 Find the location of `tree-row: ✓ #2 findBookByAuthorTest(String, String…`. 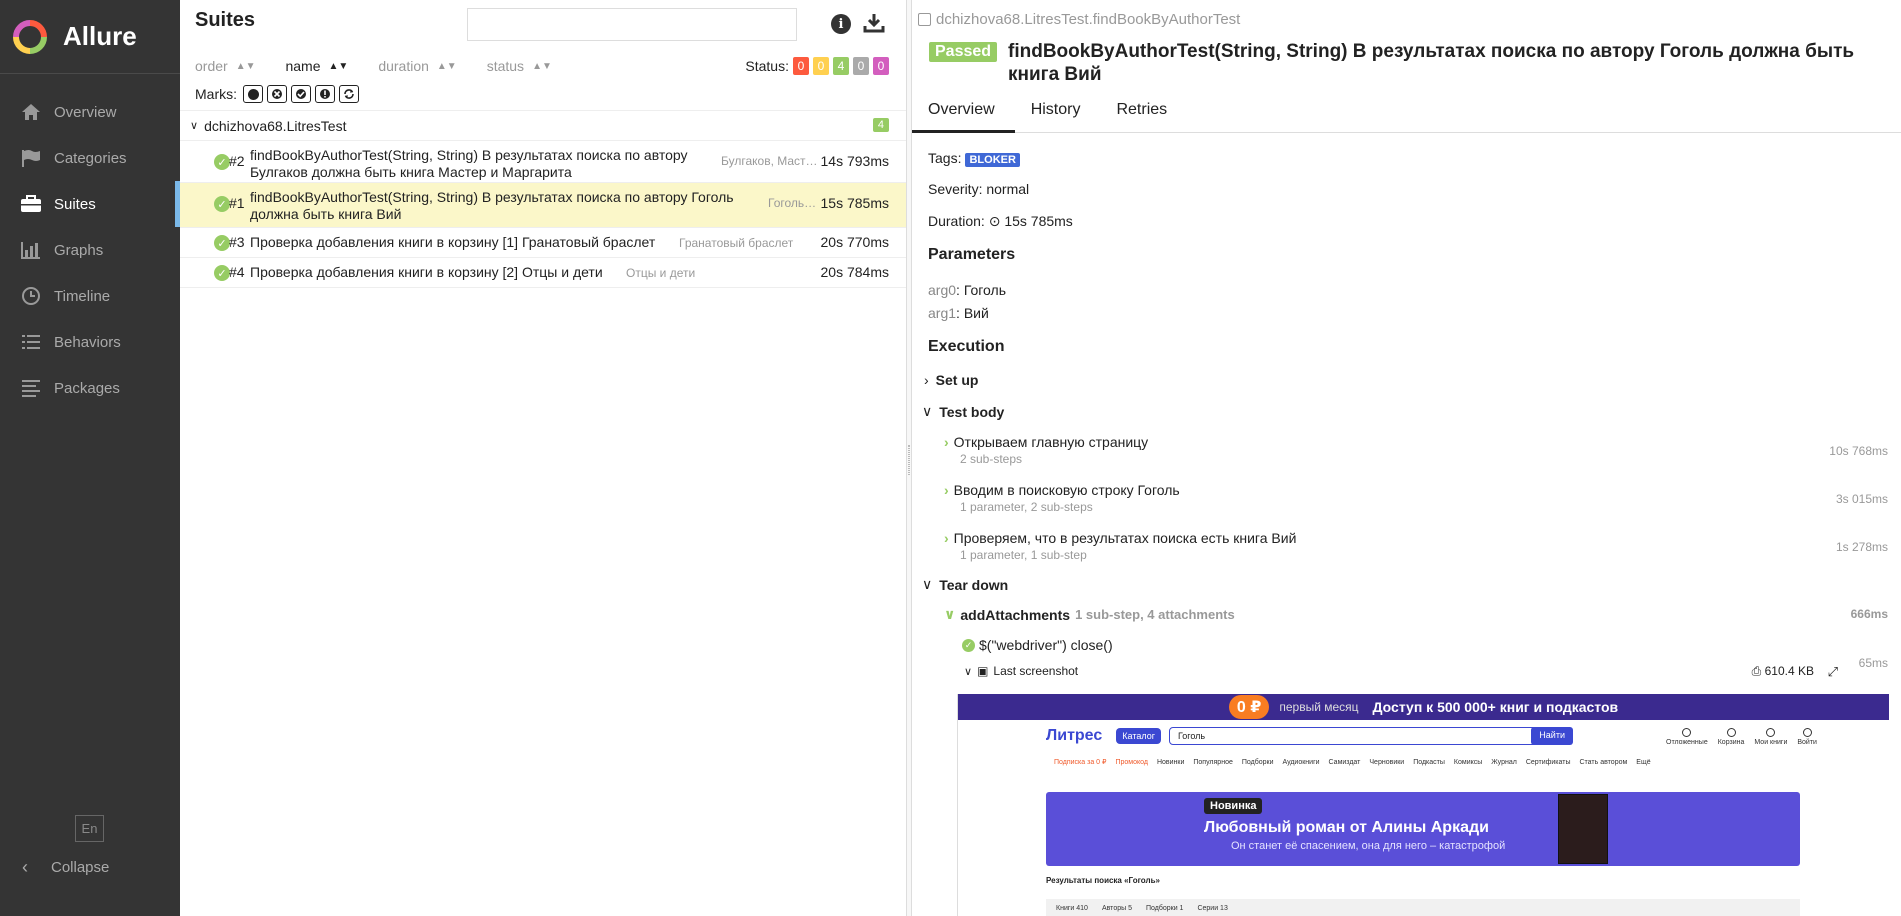

tree-row: ✓ #2 findBookByAuthorTest(String, String… is located at coordinates (543, 162).